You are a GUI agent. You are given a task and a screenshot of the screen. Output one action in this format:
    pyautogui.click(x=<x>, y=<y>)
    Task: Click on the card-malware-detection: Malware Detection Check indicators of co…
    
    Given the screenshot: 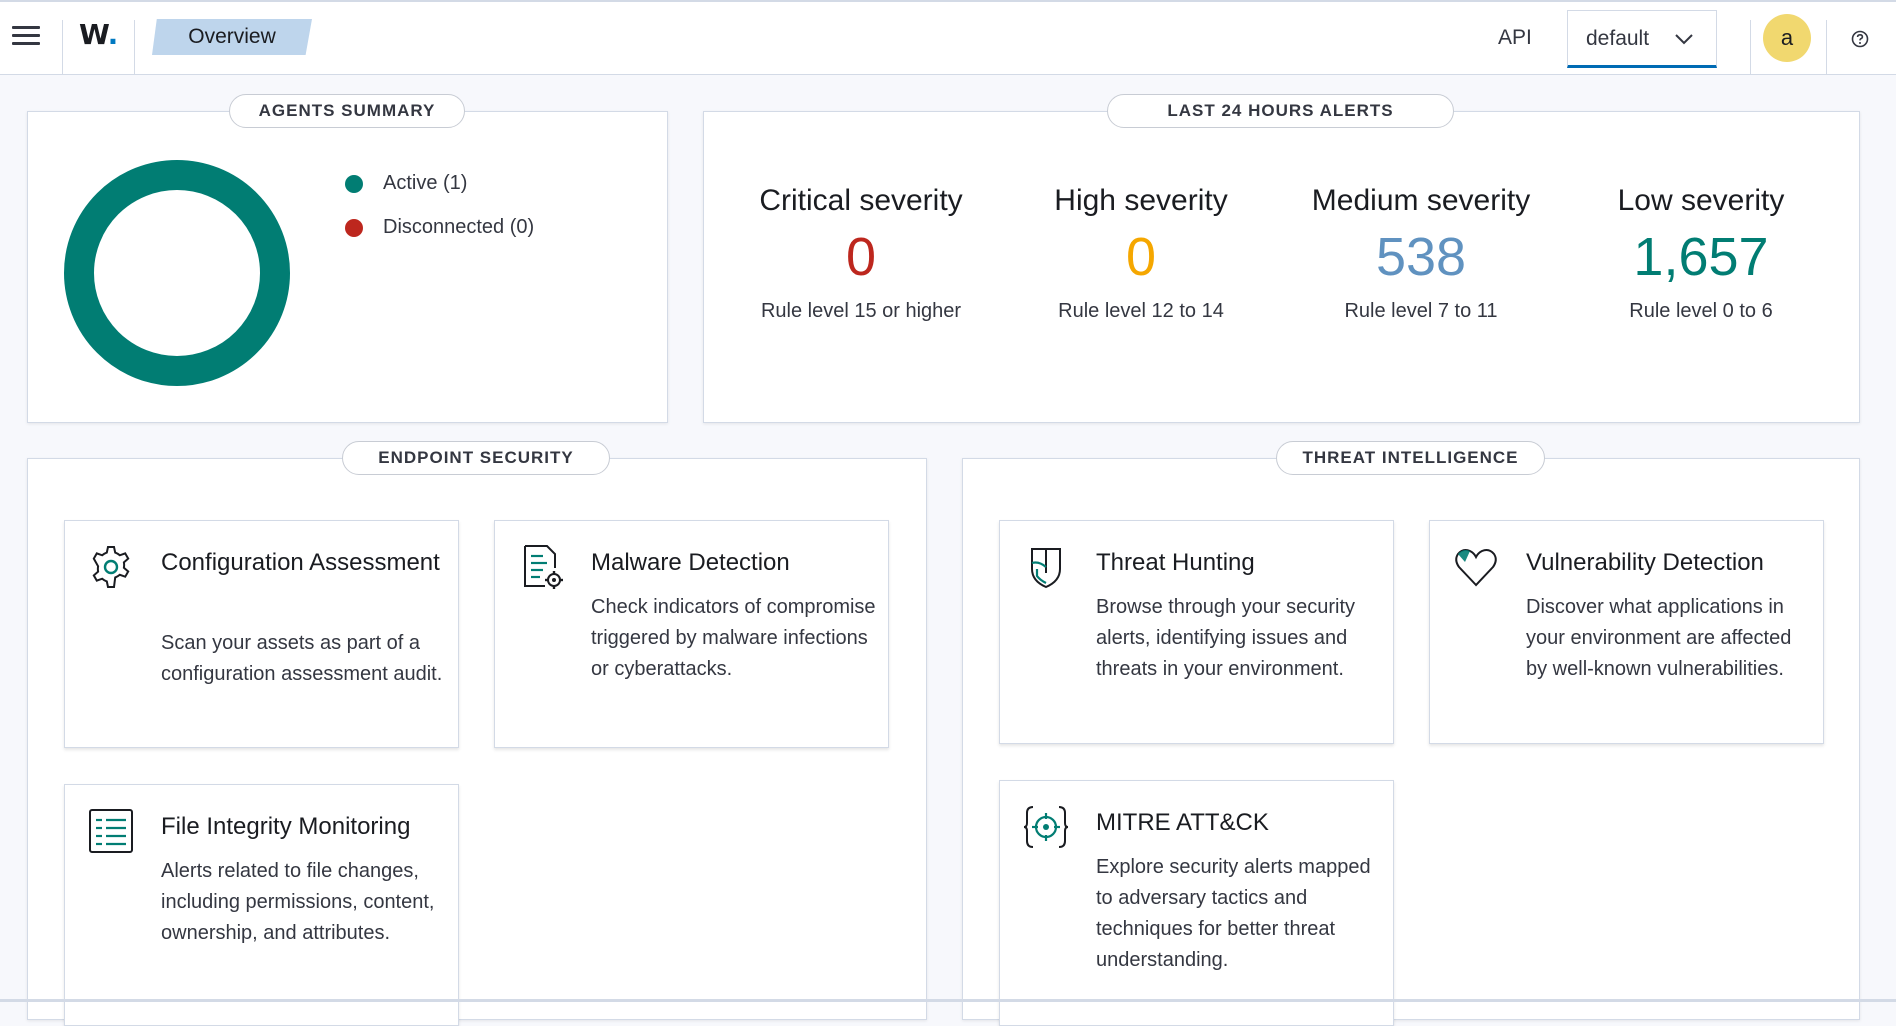 What is the action you would take?
    pyautogui.click(x=691, y=634)
    